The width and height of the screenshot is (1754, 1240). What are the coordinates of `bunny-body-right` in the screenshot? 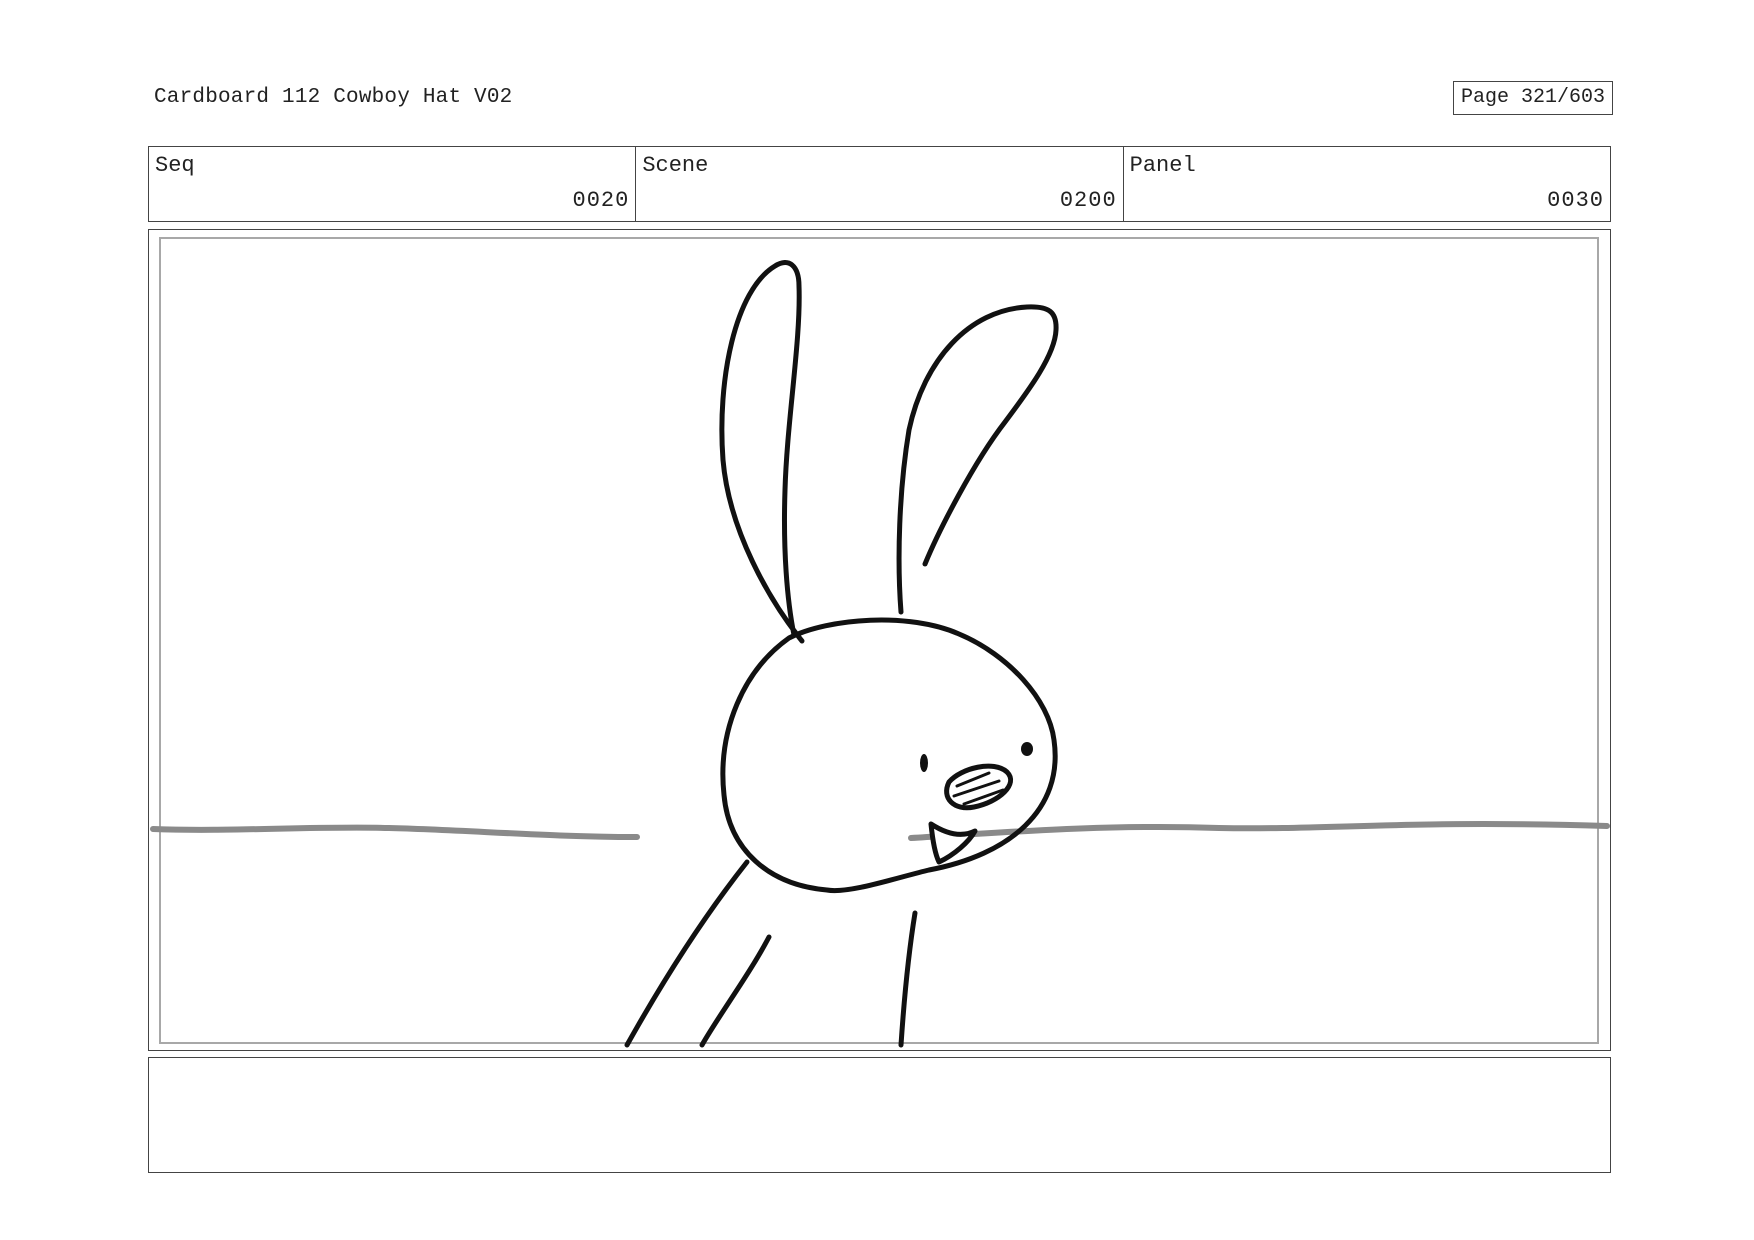 It's located at (908, 979).